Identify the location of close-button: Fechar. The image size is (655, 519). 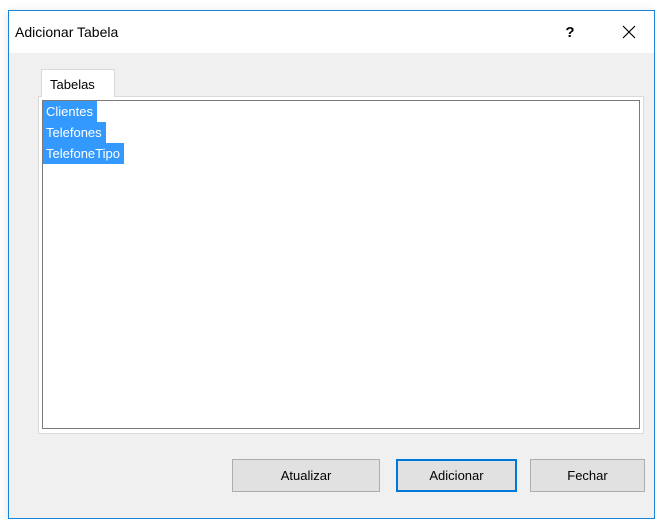
(587, 475).